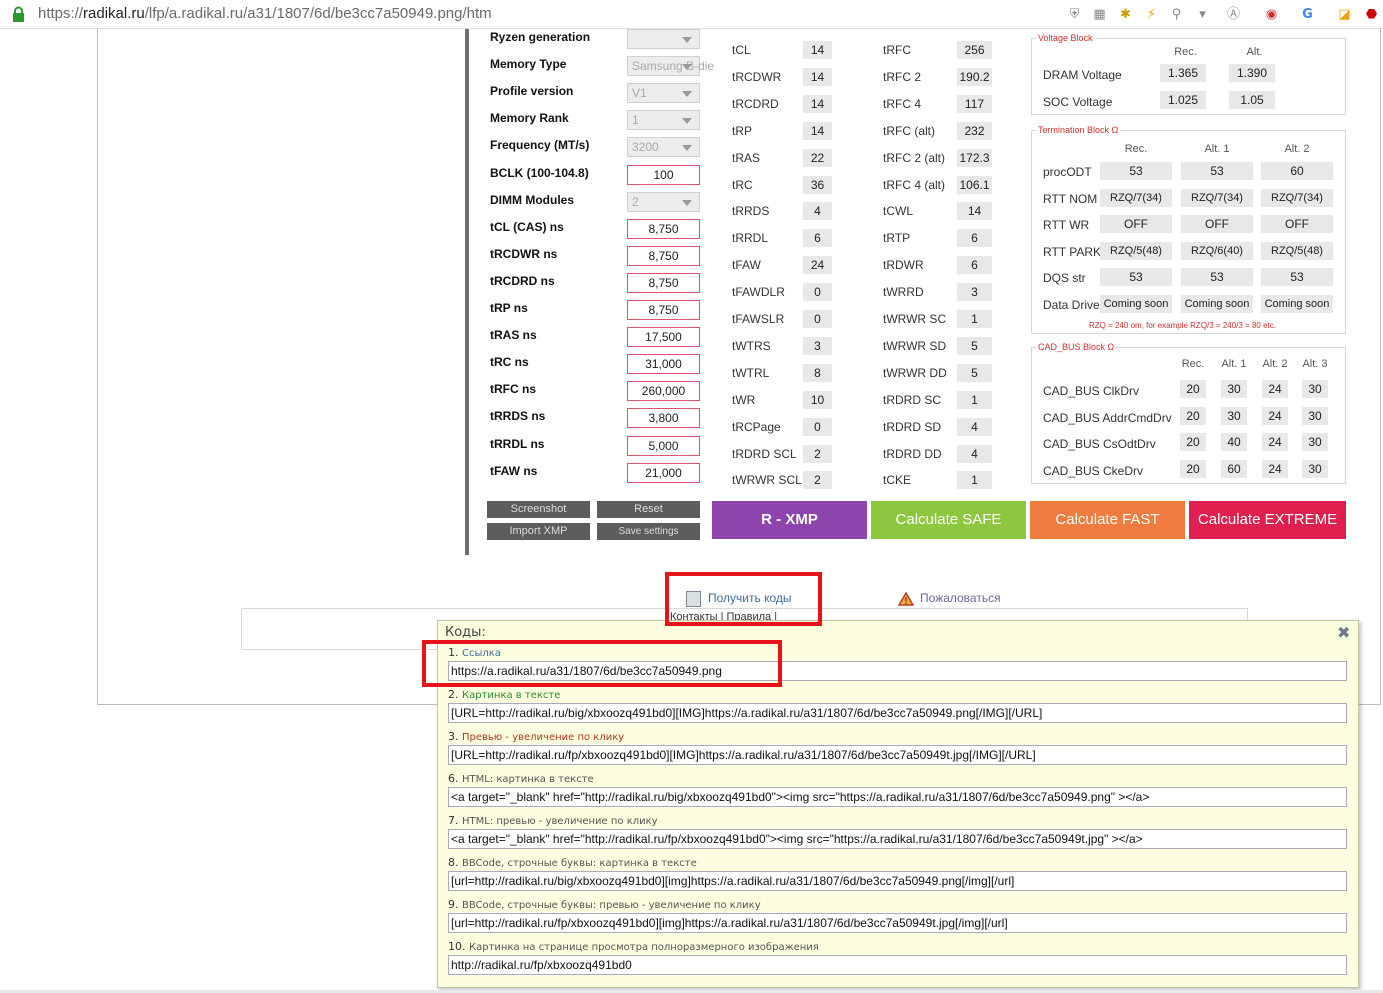  Describe the element at coordinates (1136, 250) in the screenshot. I see `termination-value: RZQ/5(48)` at that location.